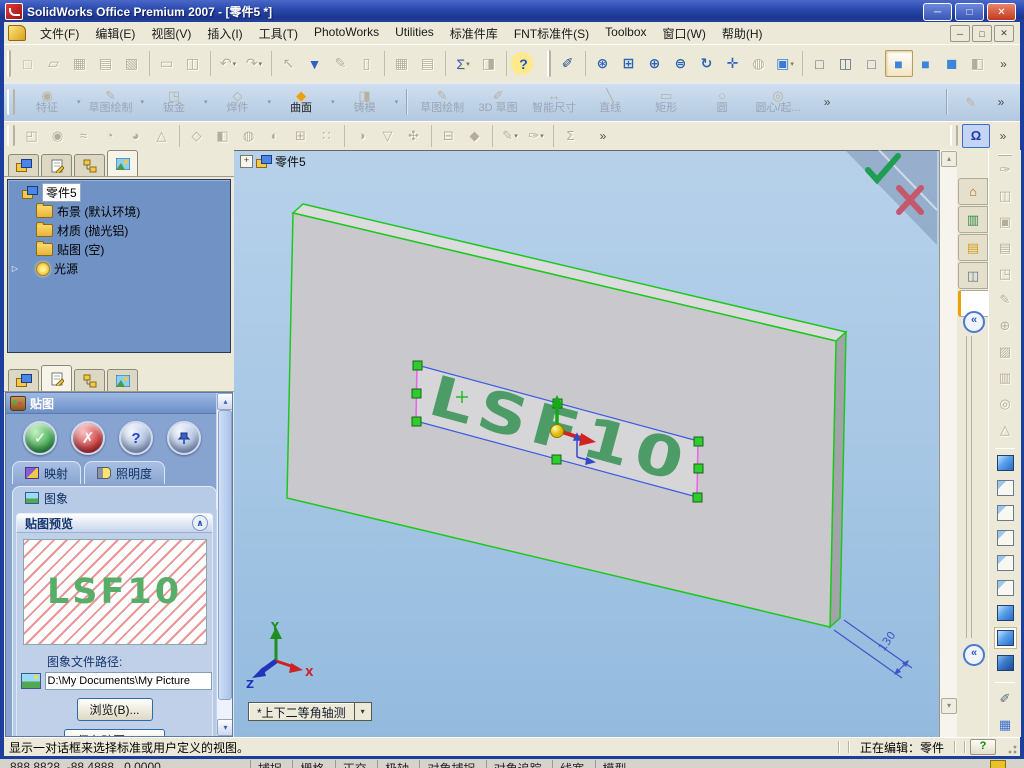  I want to click on shadows-icon: ◼, so click(952, 63).